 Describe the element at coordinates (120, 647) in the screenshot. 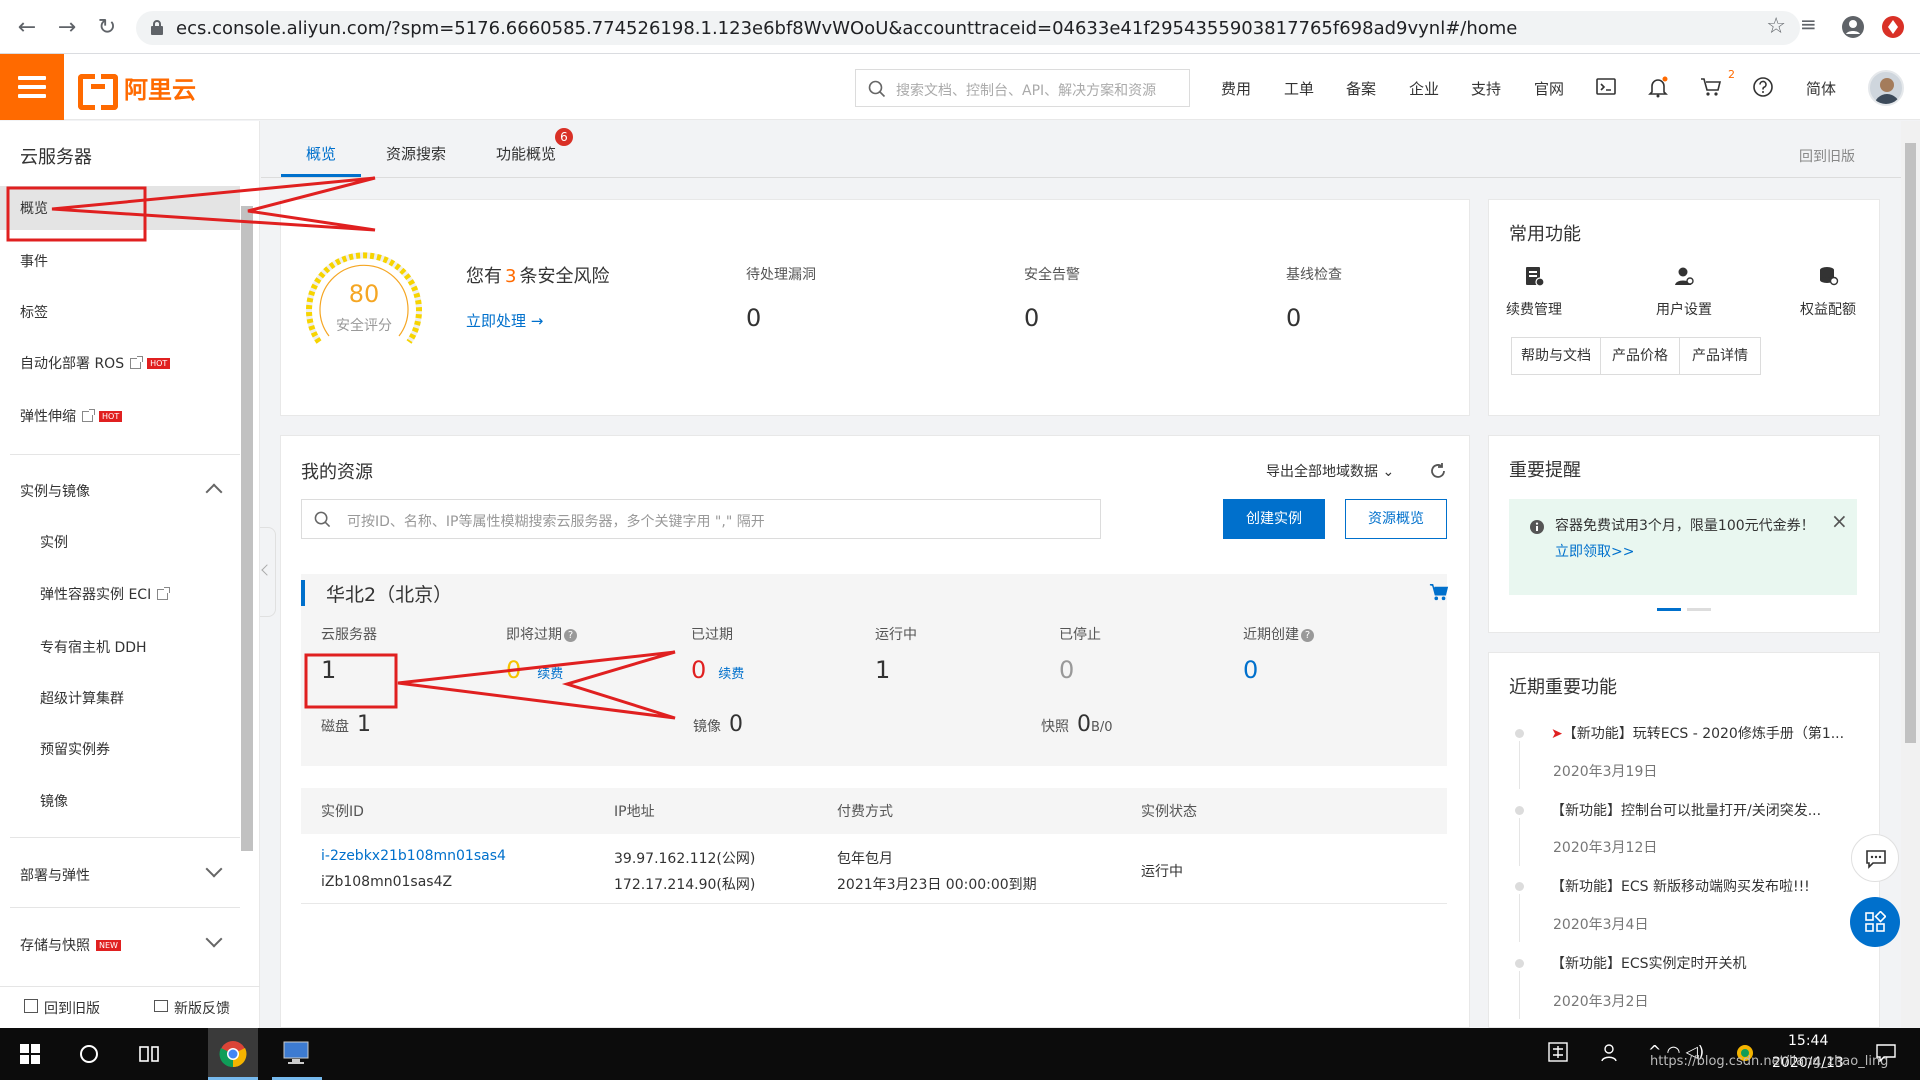

I see `sidebar-item-ddh: 专有宿主机 DDH` at that location.